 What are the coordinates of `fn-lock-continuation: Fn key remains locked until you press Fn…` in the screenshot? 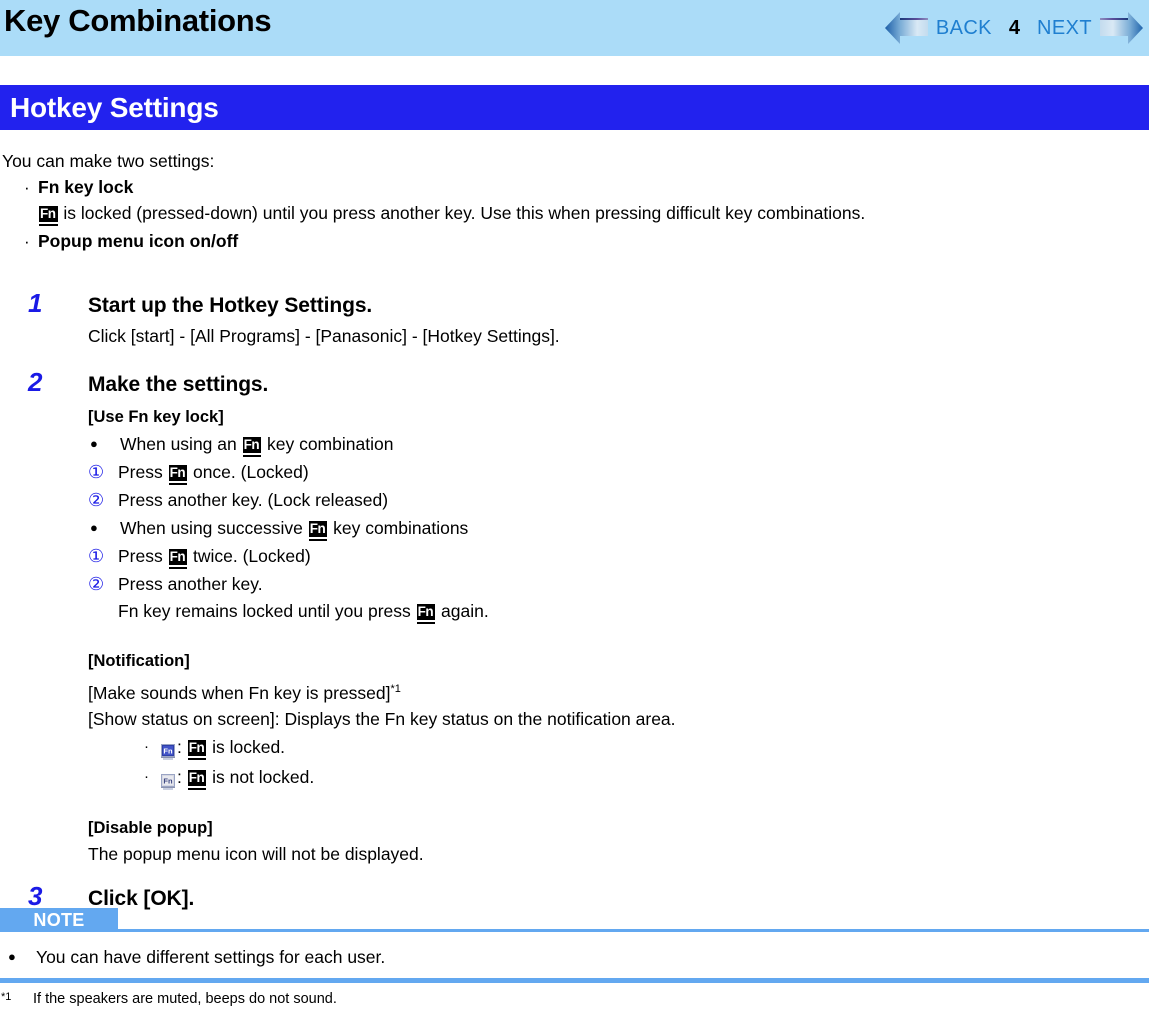 It's located at (633, 611).